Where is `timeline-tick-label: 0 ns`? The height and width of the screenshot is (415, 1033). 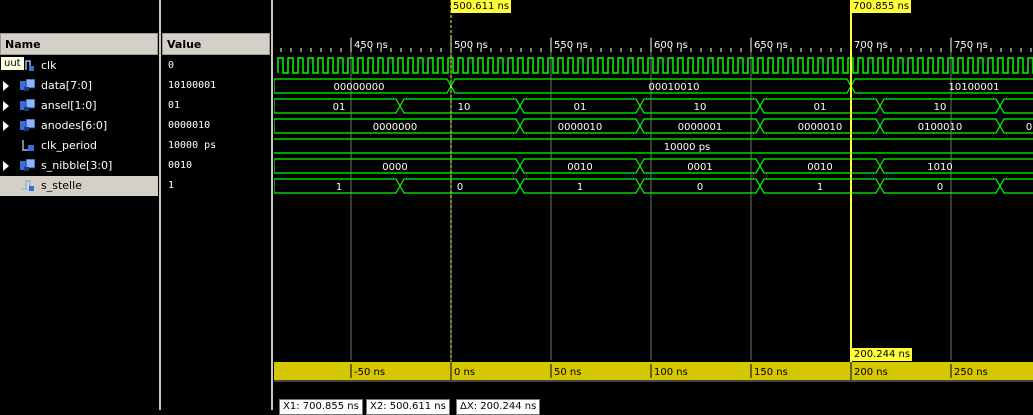 timeline-tick-label: 0 ns is located at coordinates (464, 372).